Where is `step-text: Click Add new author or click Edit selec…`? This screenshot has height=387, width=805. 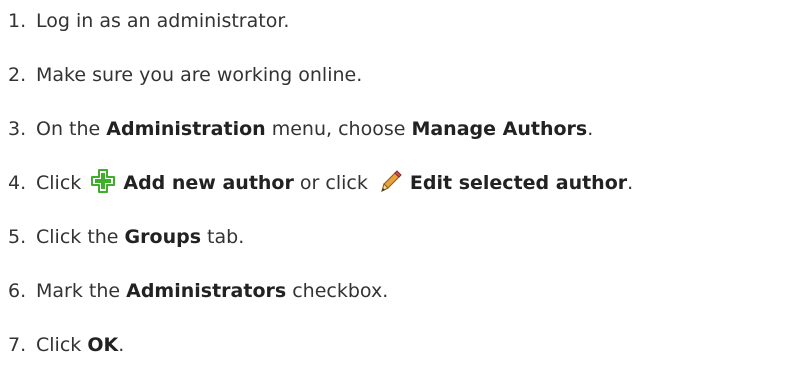
step-text: Click Add new author or click Edit selec… is located at coordinates (335, 181).